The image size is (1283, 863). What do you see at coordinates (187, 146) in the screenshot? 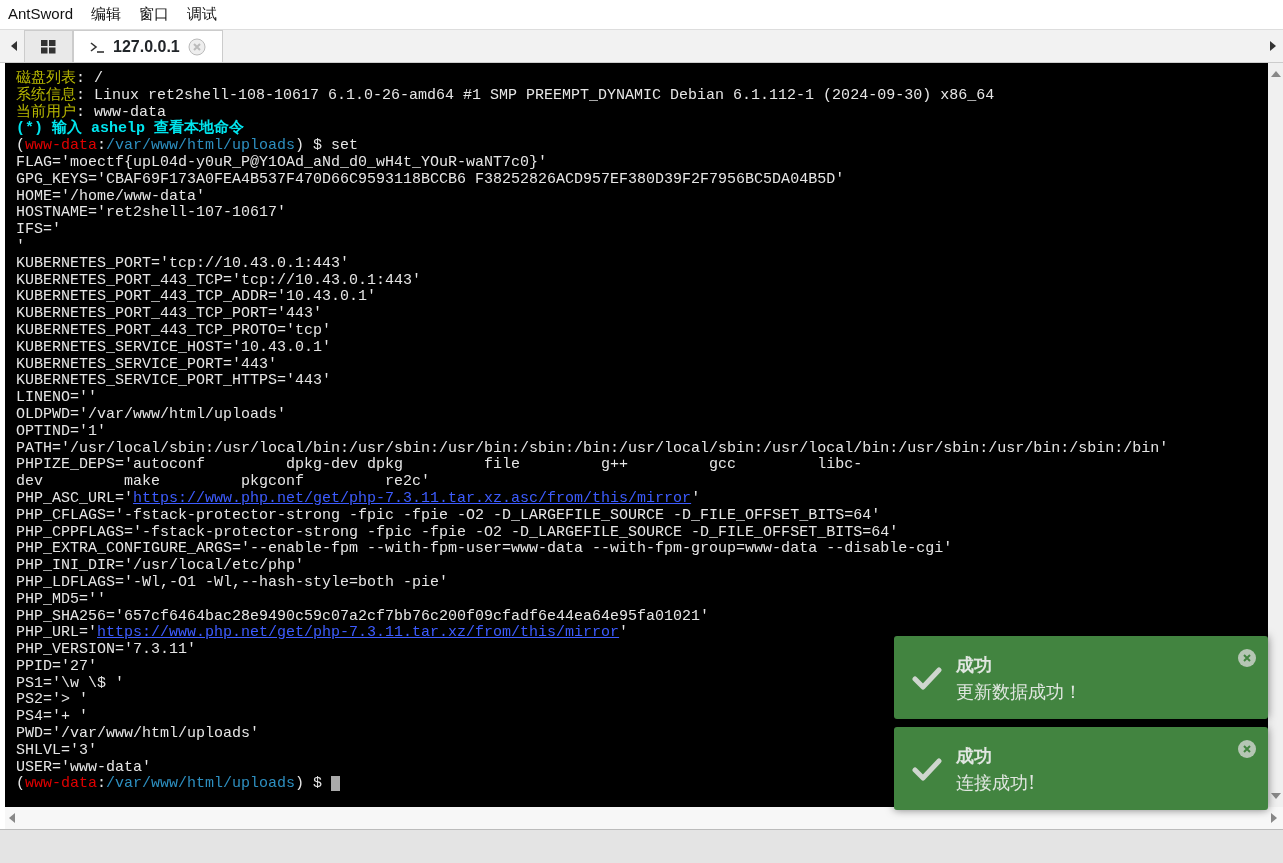
I see `prompt-line: (www-data:/var/www/html/uploads) $ set` at bounding box center [187, 146].